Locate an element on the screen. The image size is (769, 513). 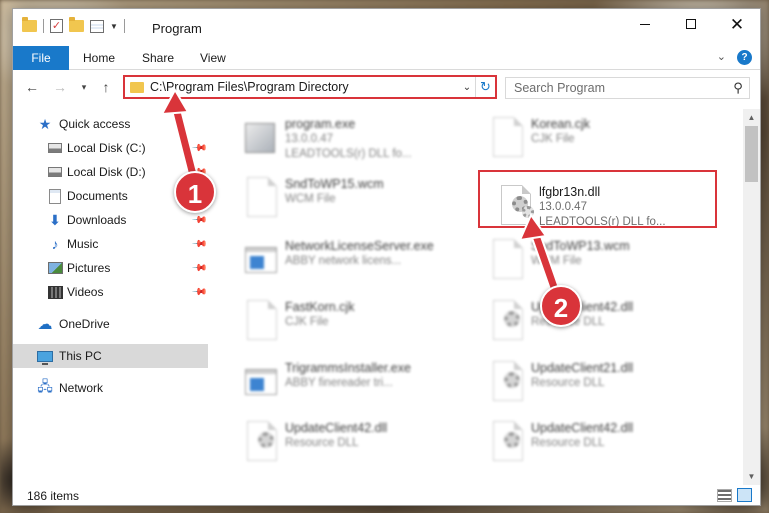
expand-ribbon-icon: ⌄ is located at coordinates (721, 56).